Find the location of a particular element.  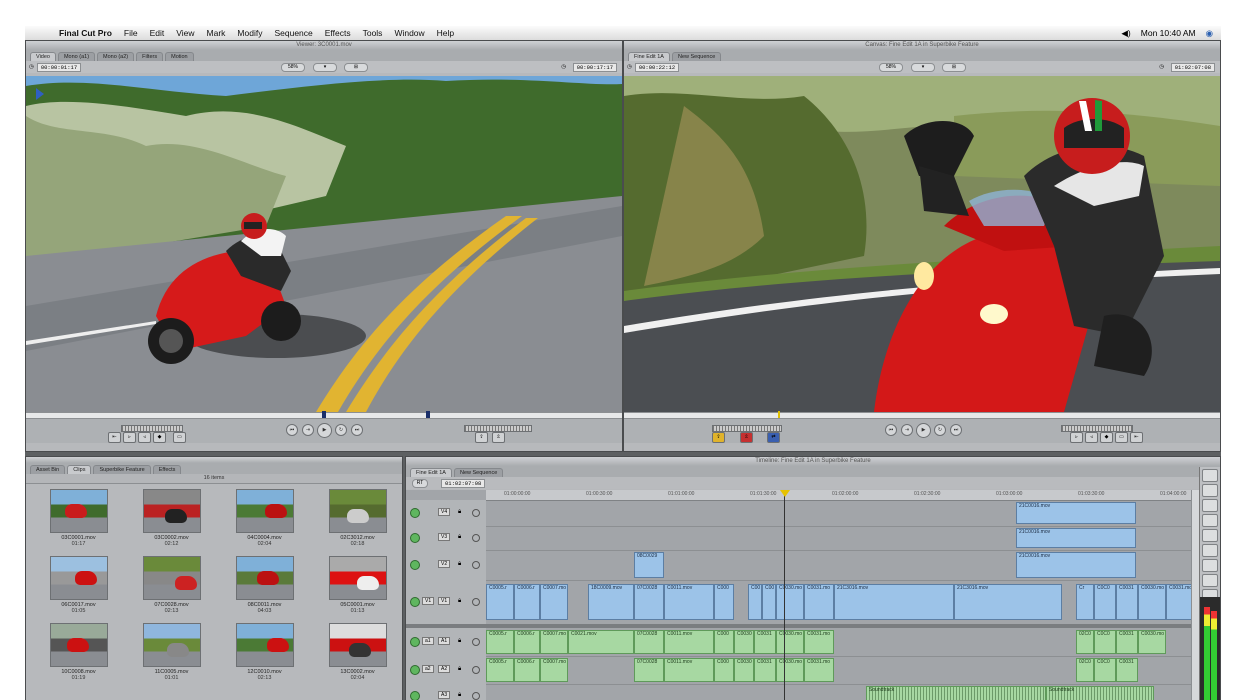

menu-effects: Effects is located at coordinates (338, 33).